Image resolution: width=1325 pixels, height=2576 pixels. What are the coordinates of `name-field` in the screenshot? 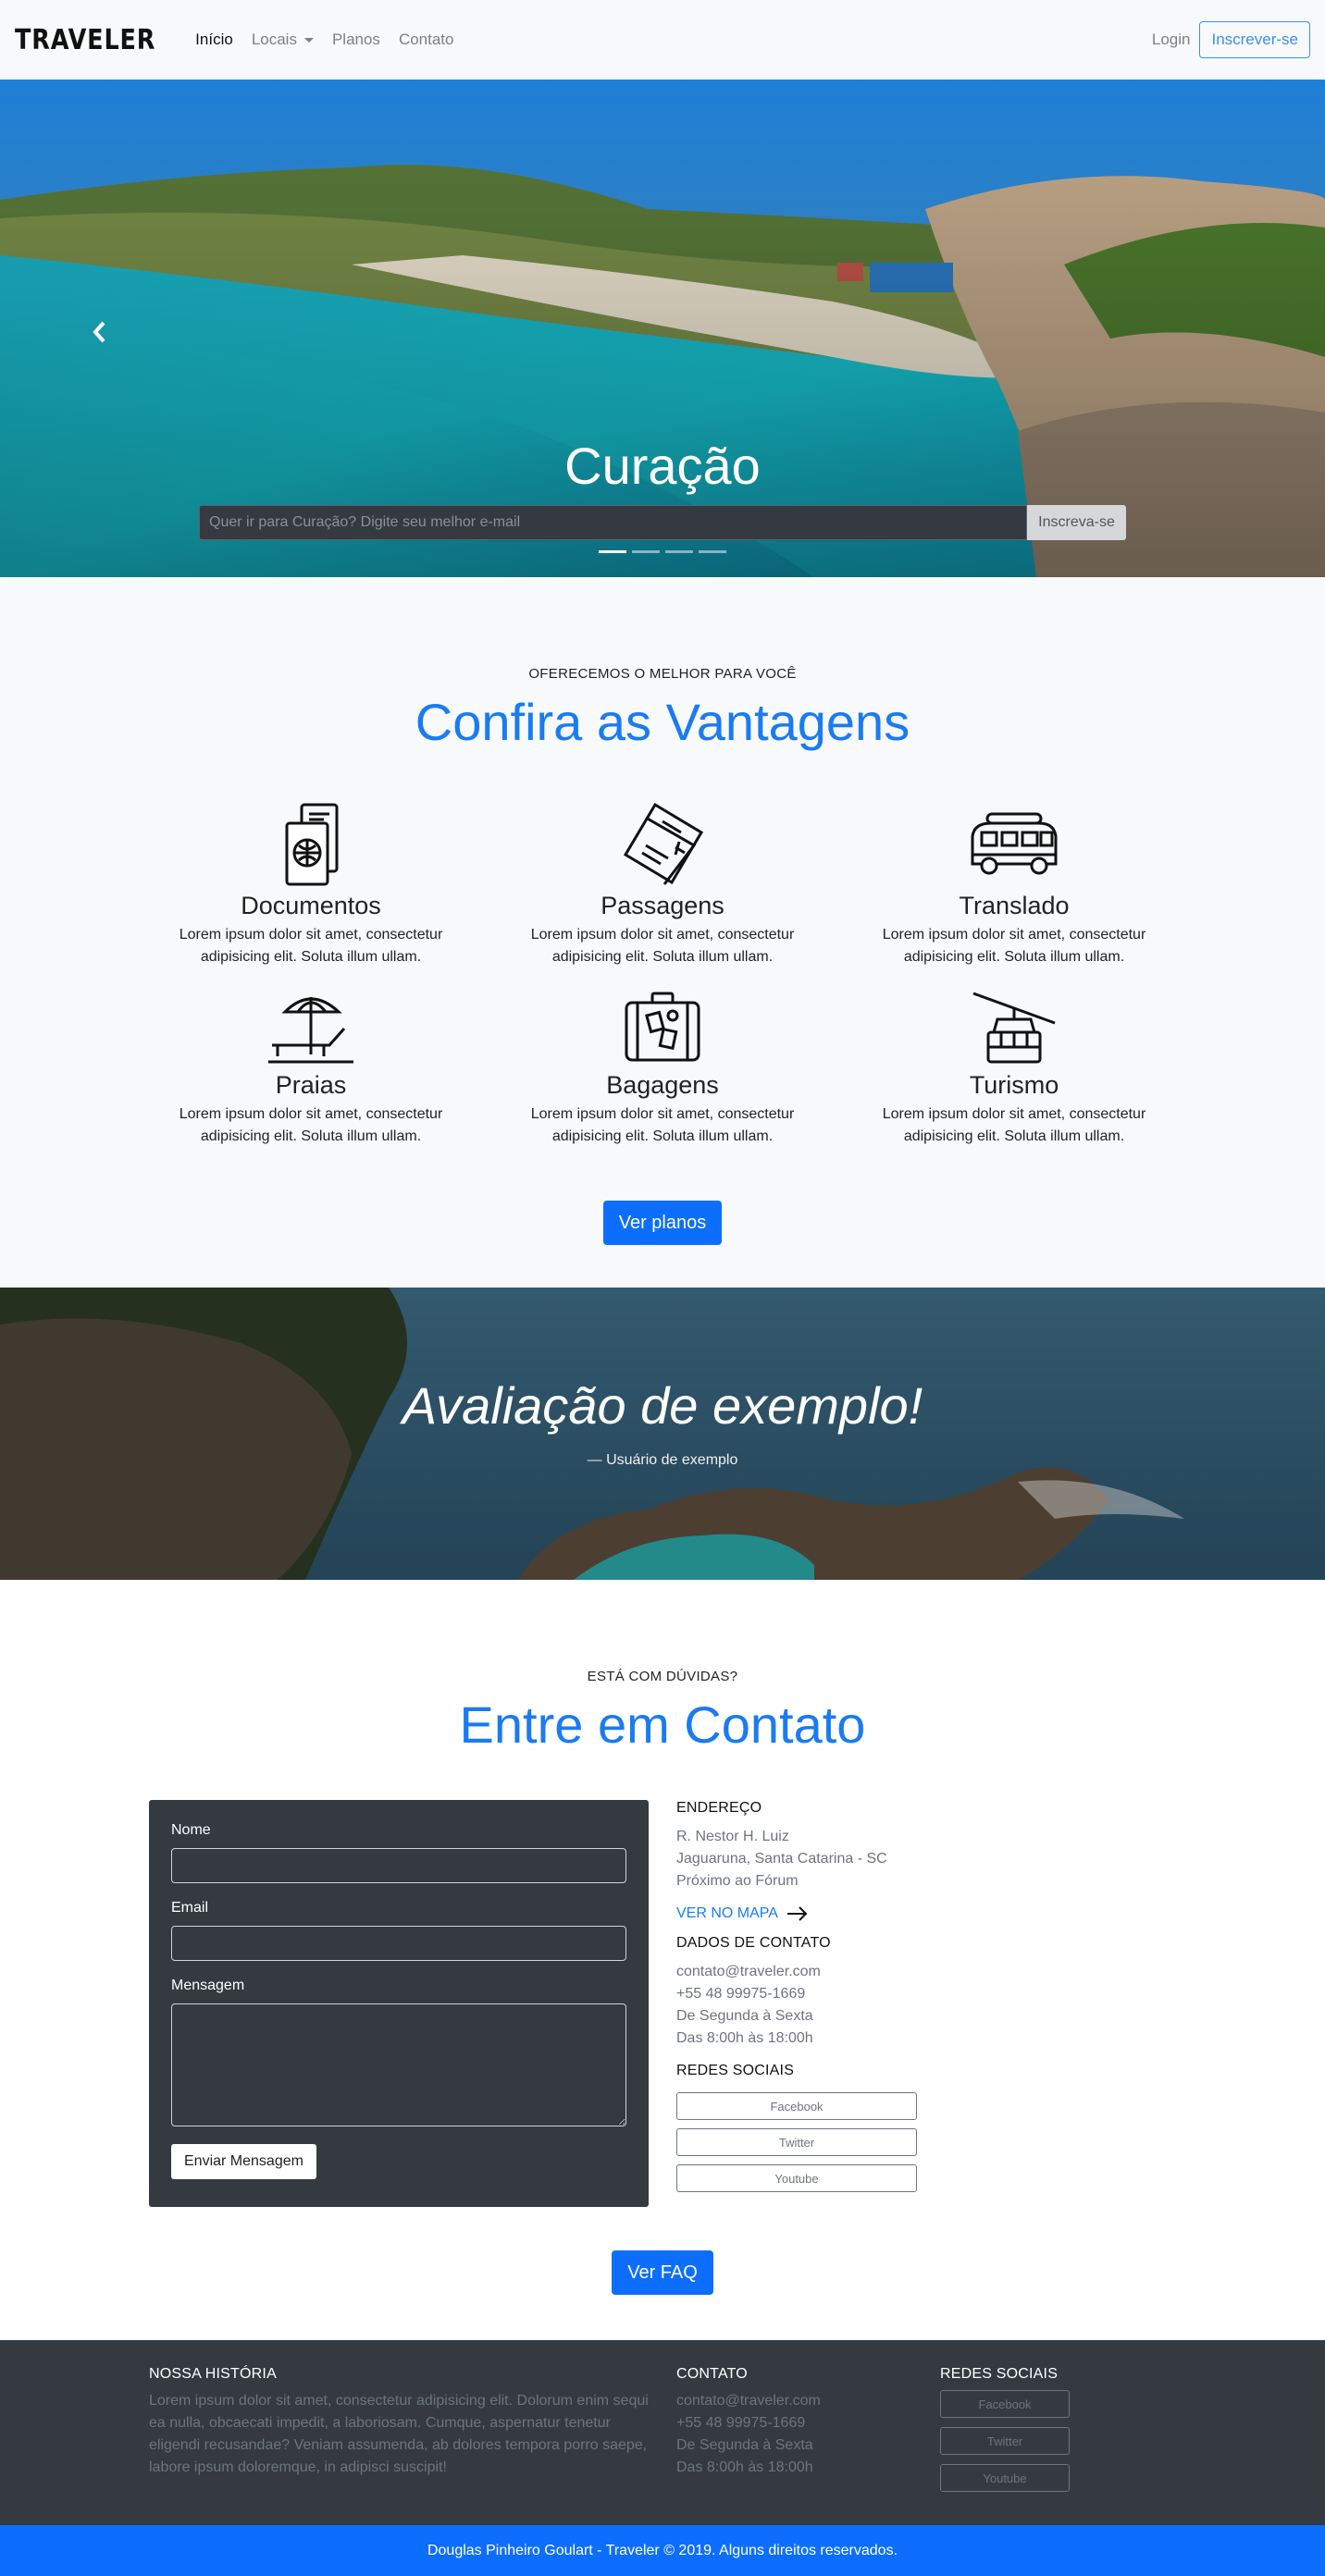 It's located at (398, 1865).